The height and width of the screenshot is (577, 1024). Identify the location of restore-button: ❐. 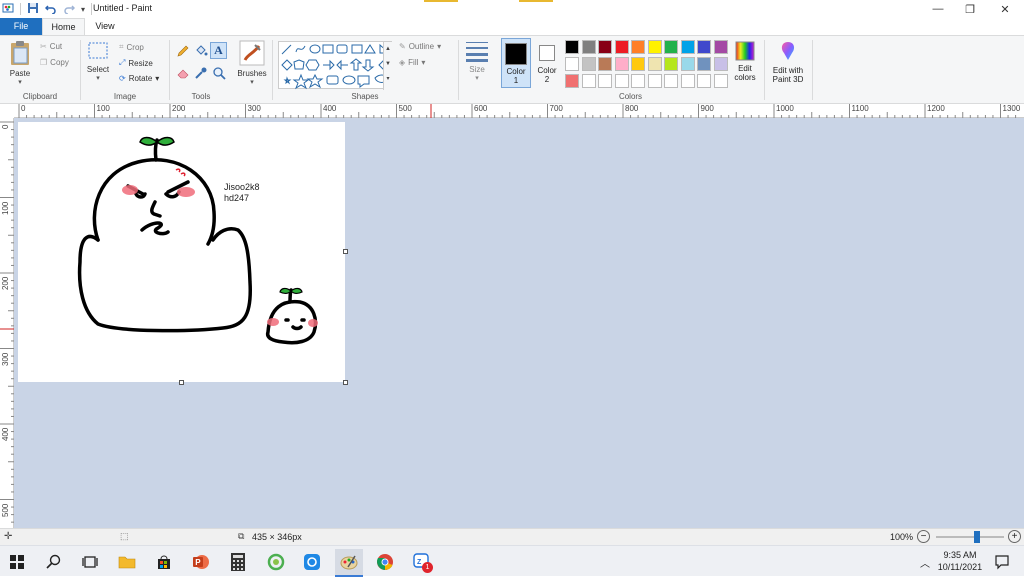
(970, 9).